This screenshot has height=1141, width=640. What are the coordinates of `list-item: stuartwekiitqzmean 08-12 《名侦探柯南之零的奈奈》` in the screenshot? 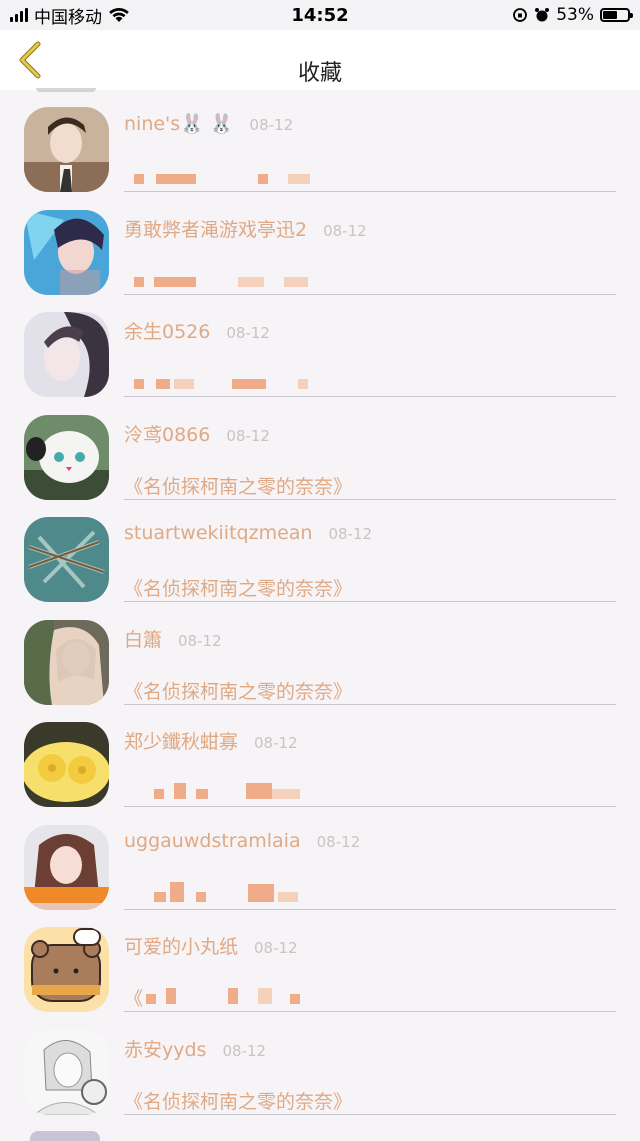 It's located at (320, 551).